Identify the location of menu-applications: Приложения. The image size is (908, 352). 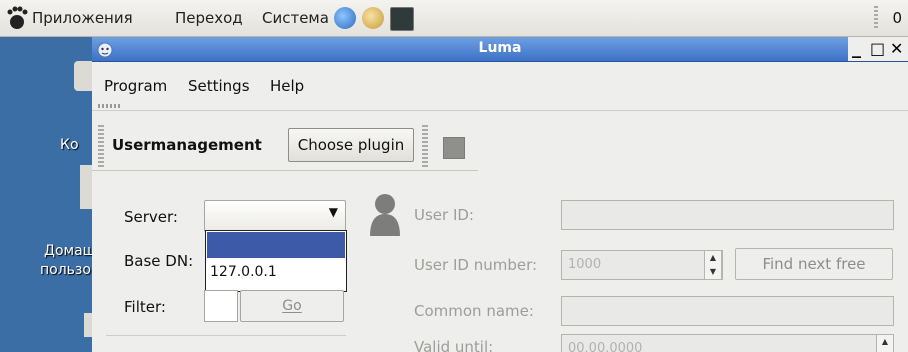
(82, 18).